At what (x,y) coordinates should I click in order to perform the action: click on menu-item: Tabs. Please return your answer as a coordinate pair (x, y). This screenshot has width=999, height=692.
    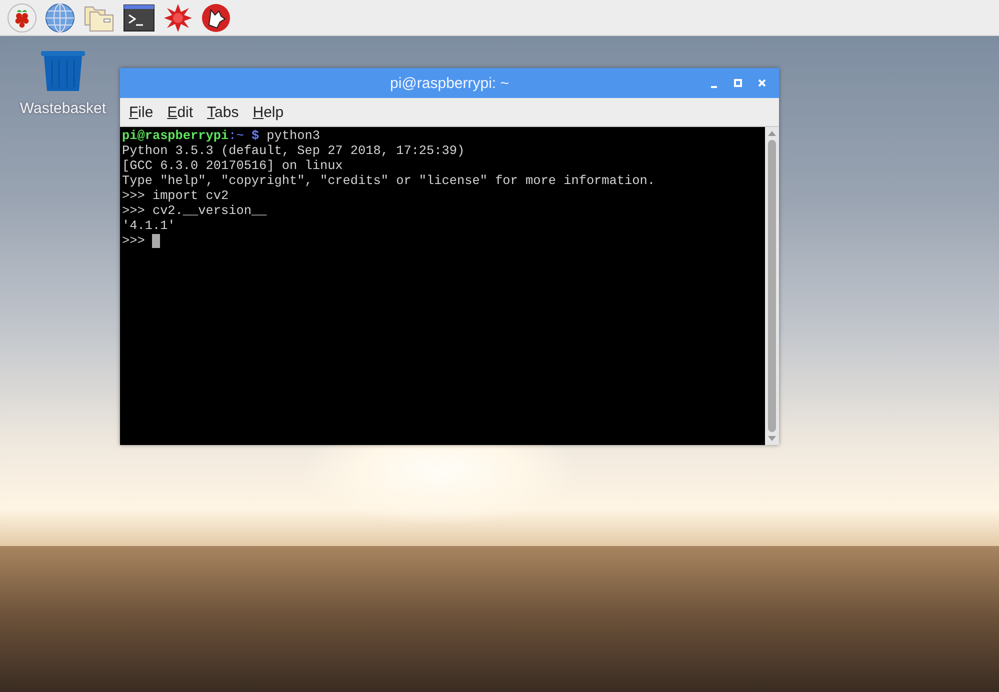
    Looking at the image, I should click on (223, 112).